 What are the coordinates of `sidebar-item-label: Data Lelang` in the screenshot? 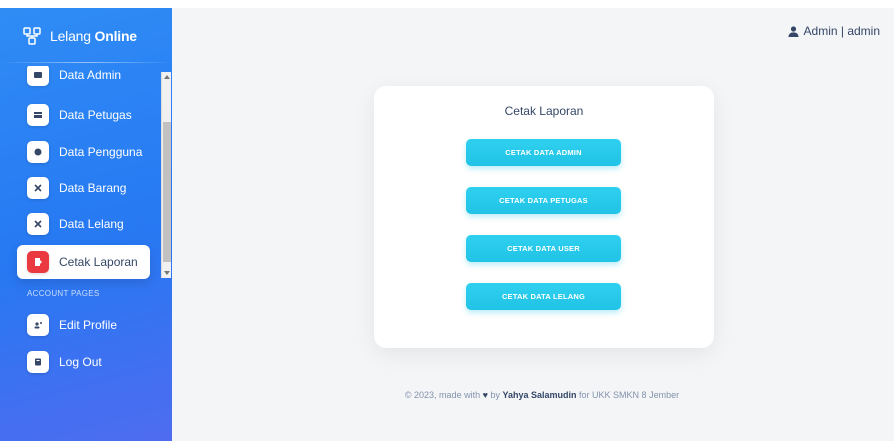 It's located at (91, 224).